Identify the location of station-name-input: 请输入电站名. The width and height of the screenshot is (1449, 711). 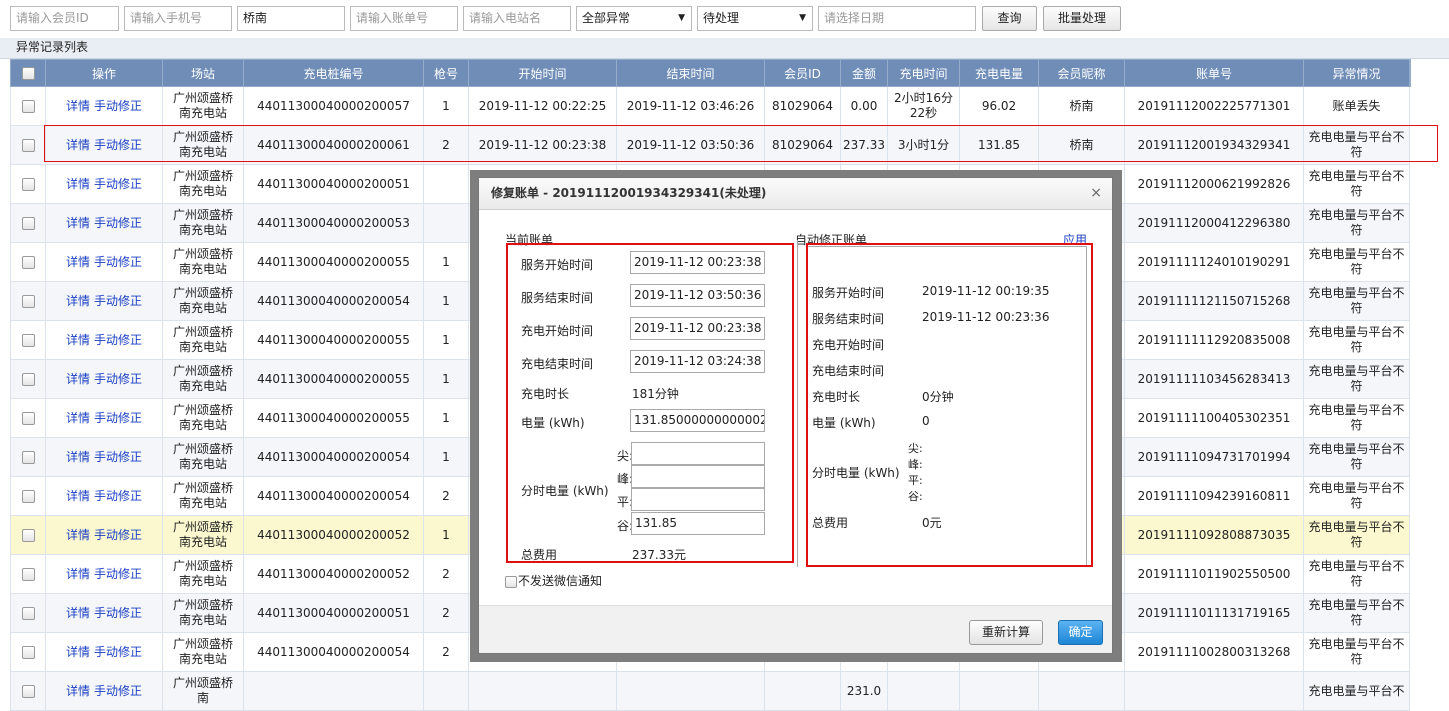
(517, 18).